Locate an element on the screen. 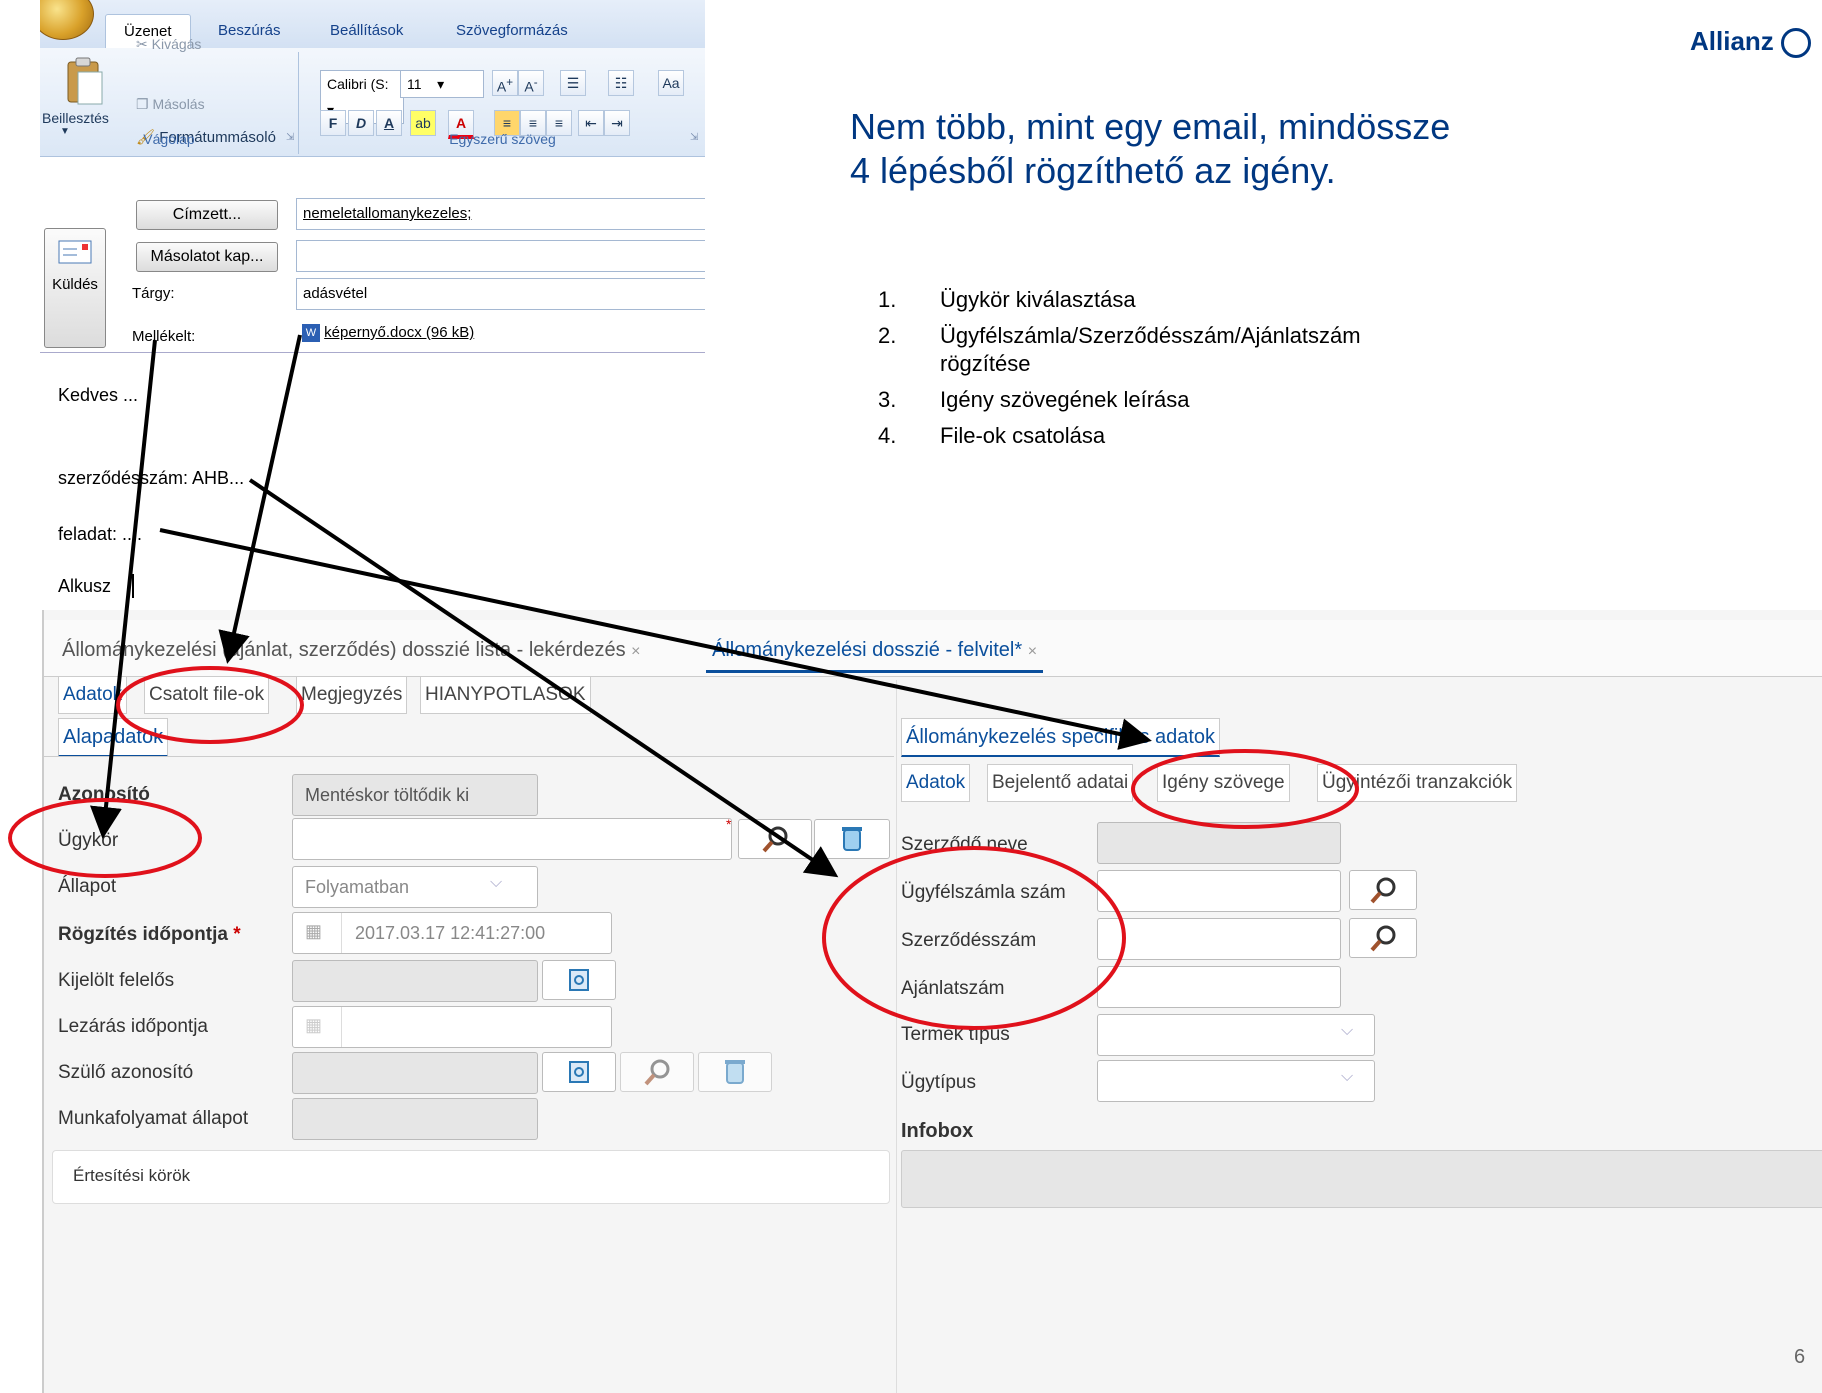 The height and width of the screenshot is (1393, 1822). arrow-contract-to-fields is located at coordinates (543, 678).